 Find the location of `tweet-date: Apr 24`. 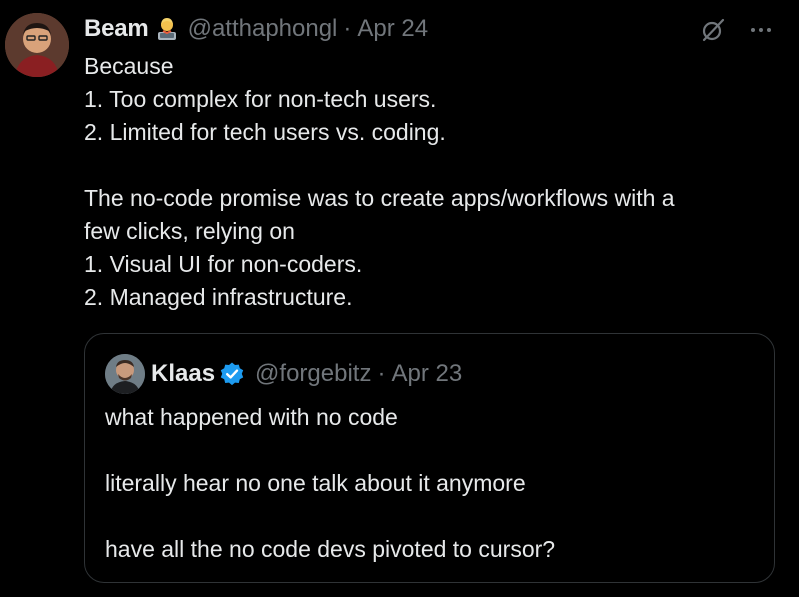

tweet-date: Apr 24 is located at coordinates (392, 29).